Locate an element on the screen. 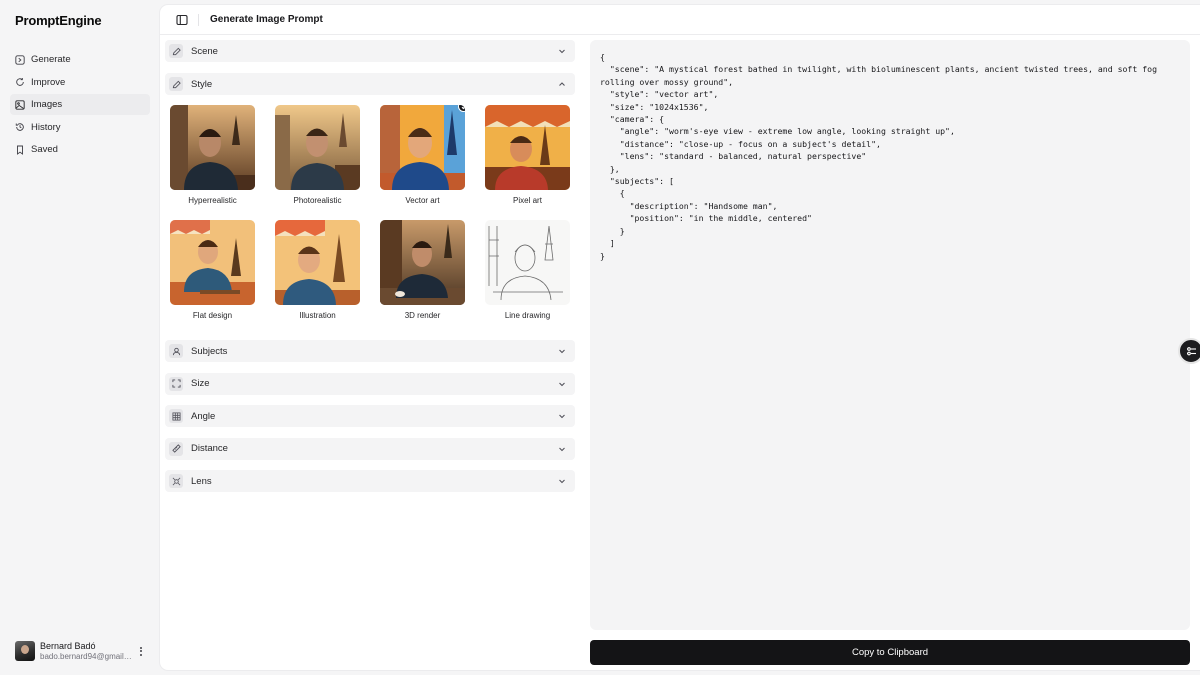 Image resolution: width=1200 pixels, height=675 pixels. history-icon is located at coordinates (19, 127).